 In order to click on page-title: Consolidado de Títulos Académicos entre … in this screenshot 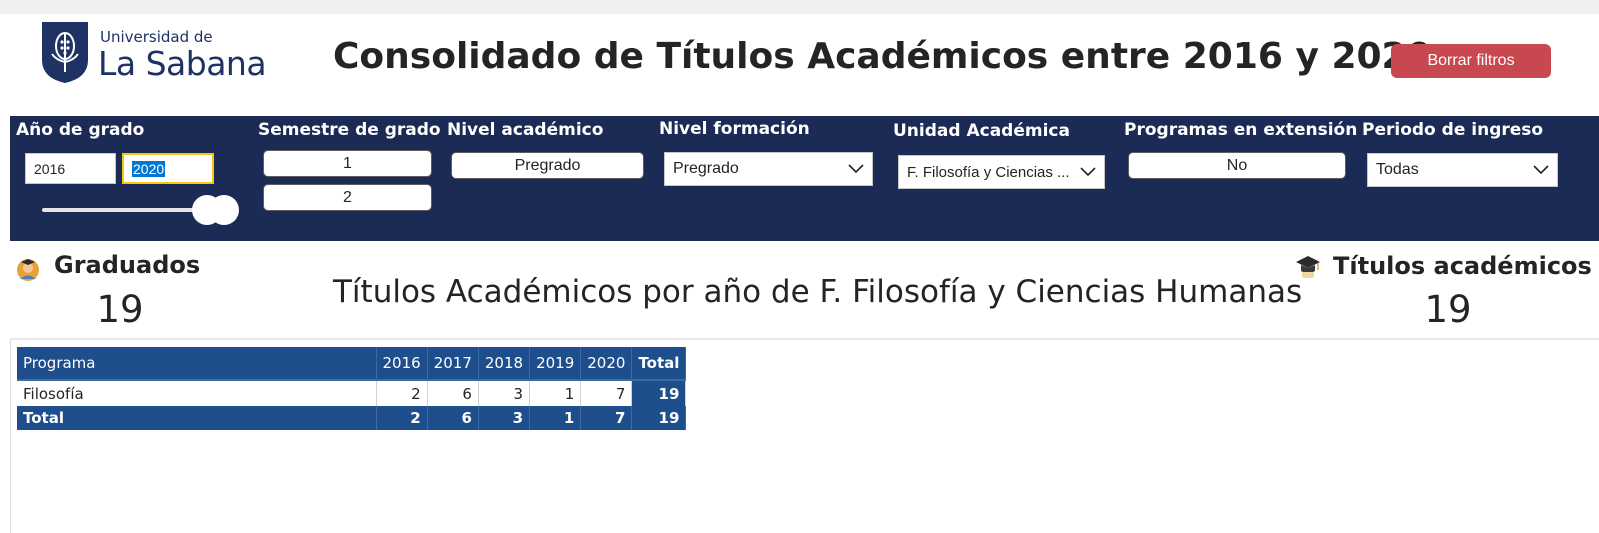, I will do `click(882, 56)`.